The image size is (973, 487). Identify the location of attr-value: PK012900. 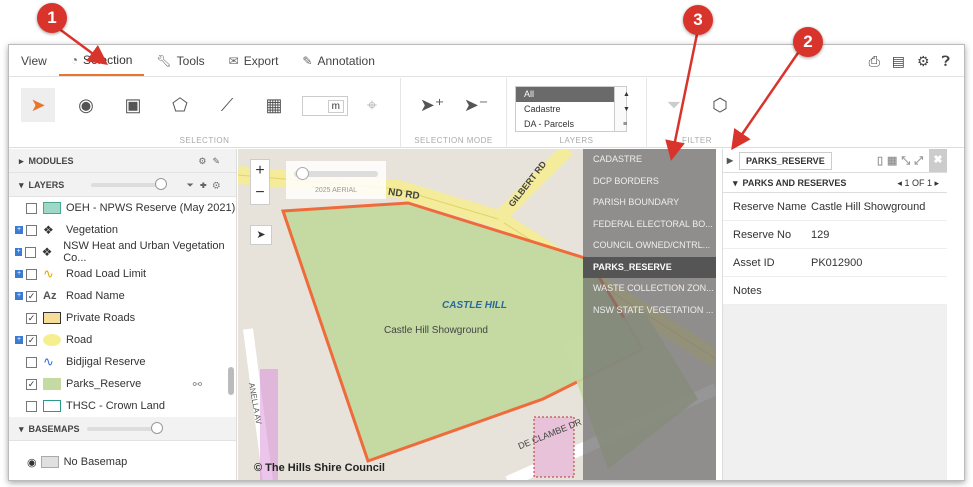
(837, 262).